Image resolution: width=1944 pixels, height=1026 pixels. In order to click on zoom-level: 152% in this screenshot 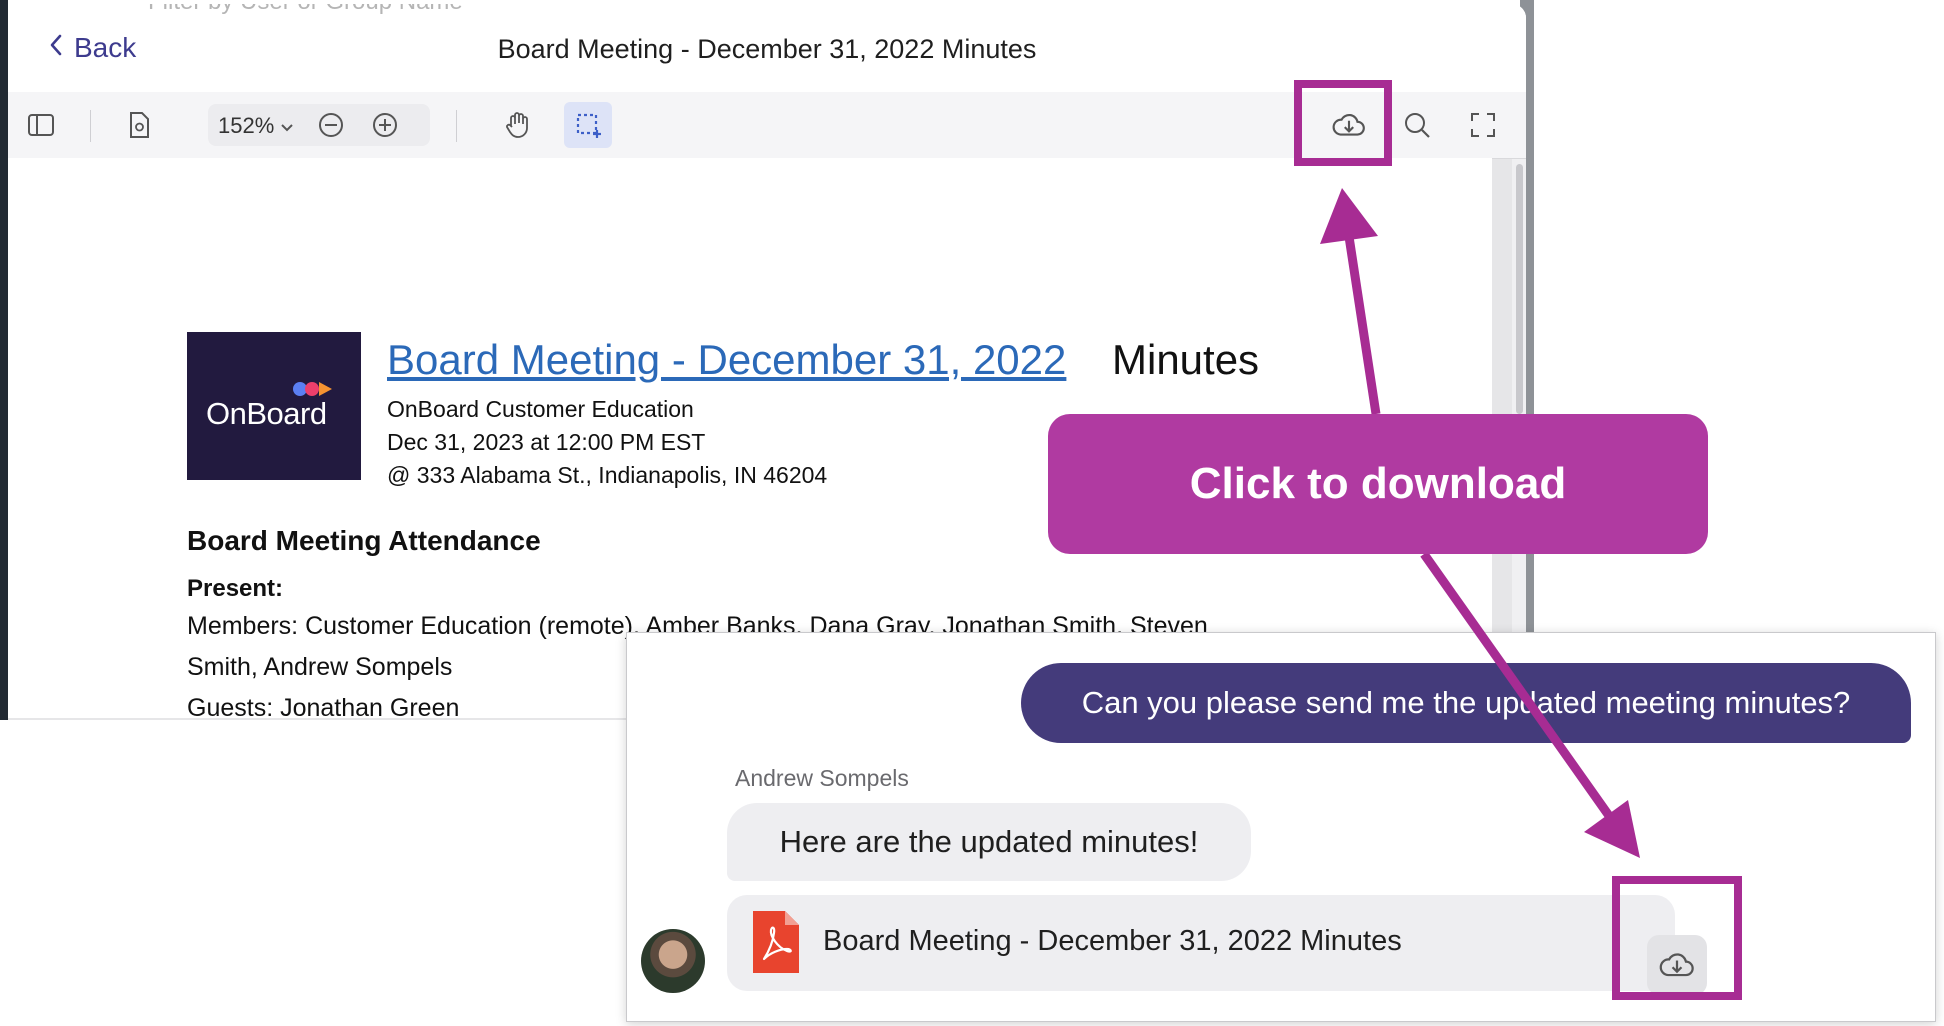, I will do `click(246, 125)`.